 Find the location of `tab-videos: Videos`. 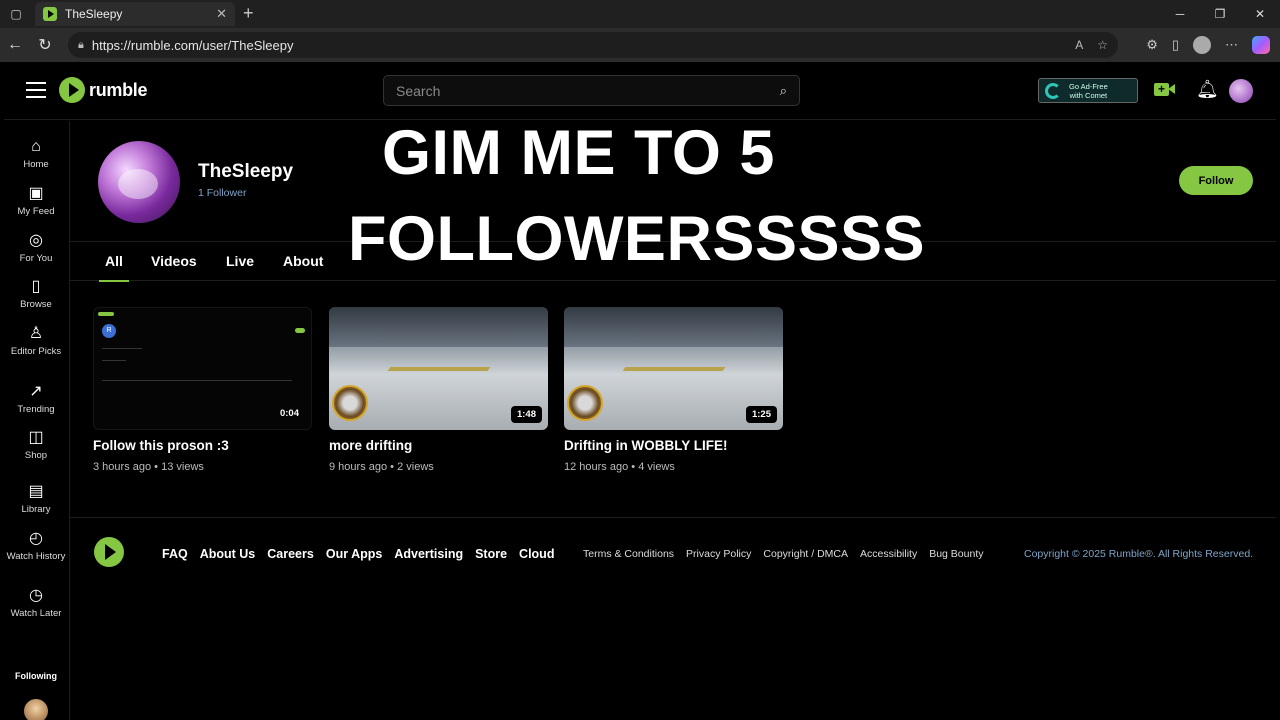

tab-videos: Videos is located at coordinates (174, 261).